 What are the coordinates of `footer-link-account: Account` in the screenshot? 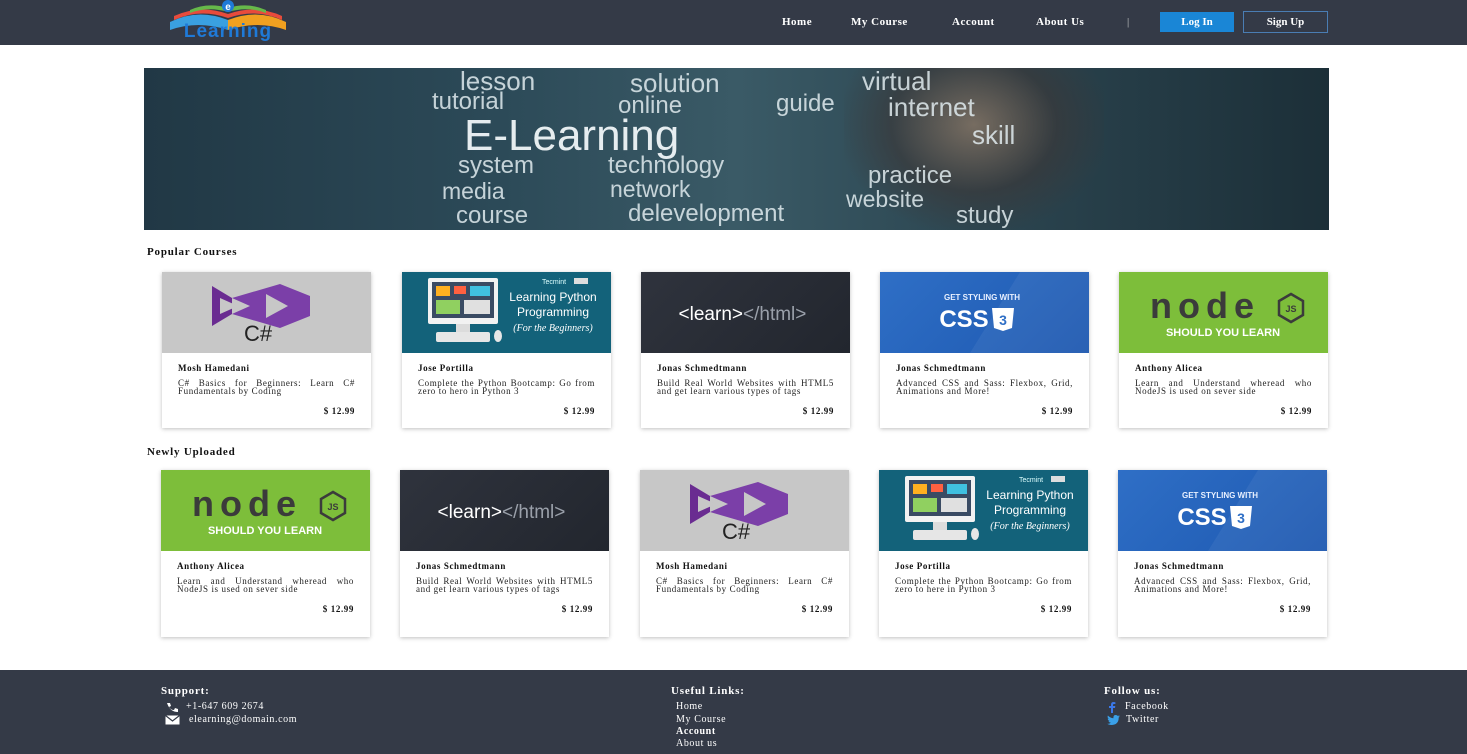 It's located at (696, 732).